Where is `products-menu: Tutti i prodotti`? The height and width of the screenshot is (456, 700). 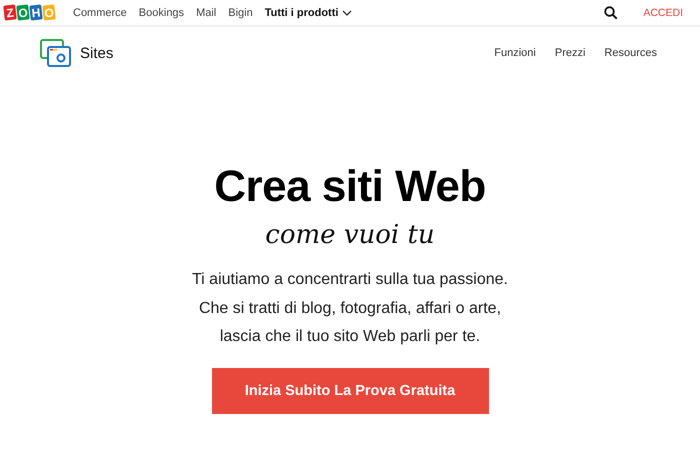 products-menu: Tutti i prodotti is located at coordinates (308, 12).